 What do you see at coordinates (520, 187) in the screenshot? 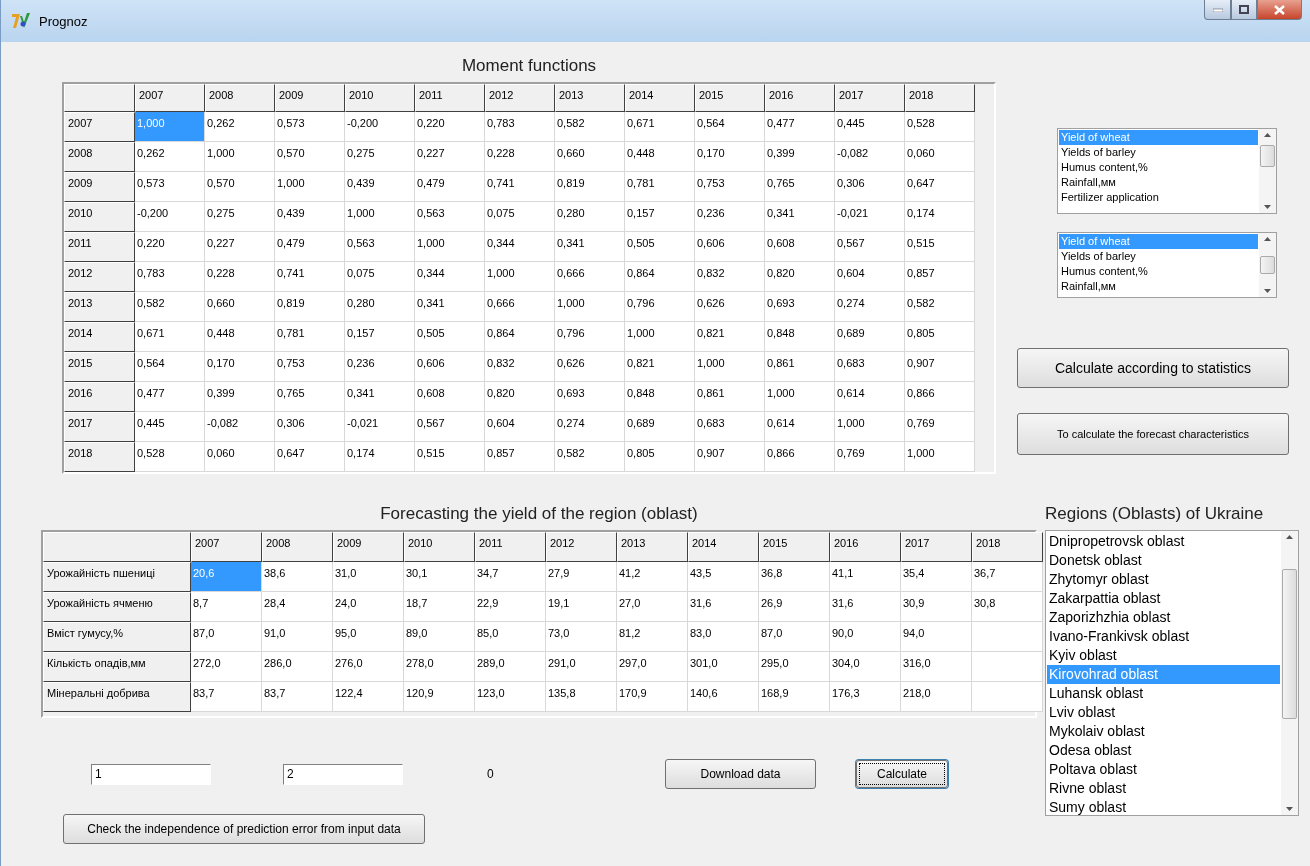
I see `table-cell: 0,741` at bounding box center [520, 187].